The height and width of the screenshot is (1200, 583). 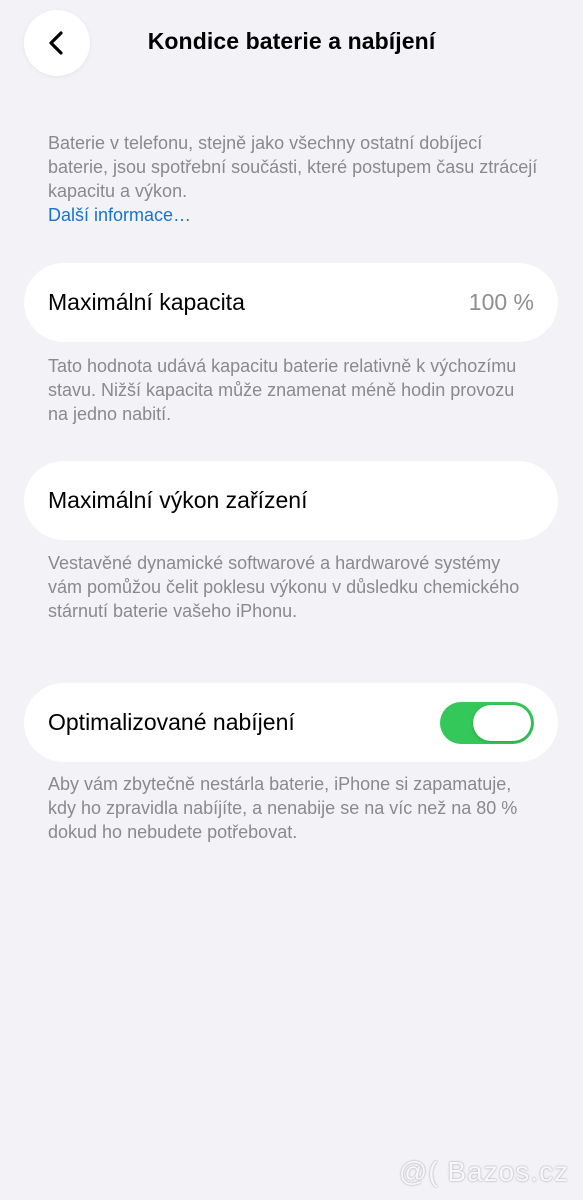 I want to click on maximum-capacity-label: Maximální kapacita, so click(x=146, y=302).